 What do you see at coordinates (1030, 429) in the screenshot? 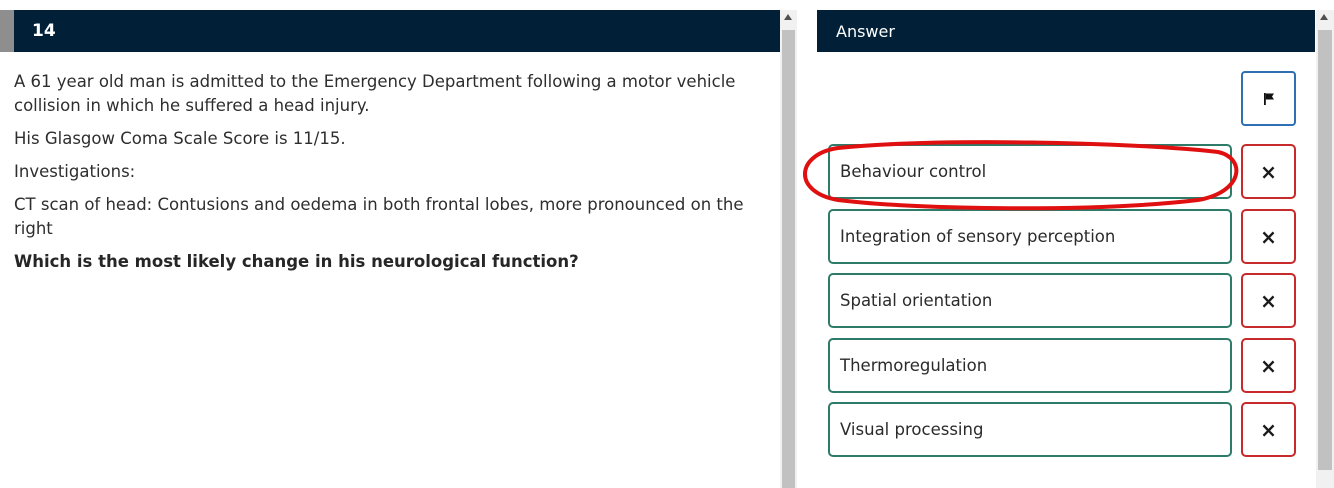
I see `answer-option: Visual processing` at bounding box center [1030, 429].